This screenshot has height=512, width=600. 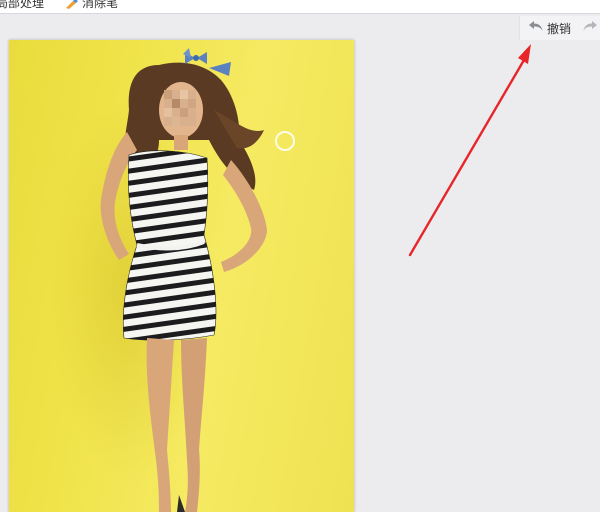 I want to click on undo-label: 撤销, so click(x=559, y=28).